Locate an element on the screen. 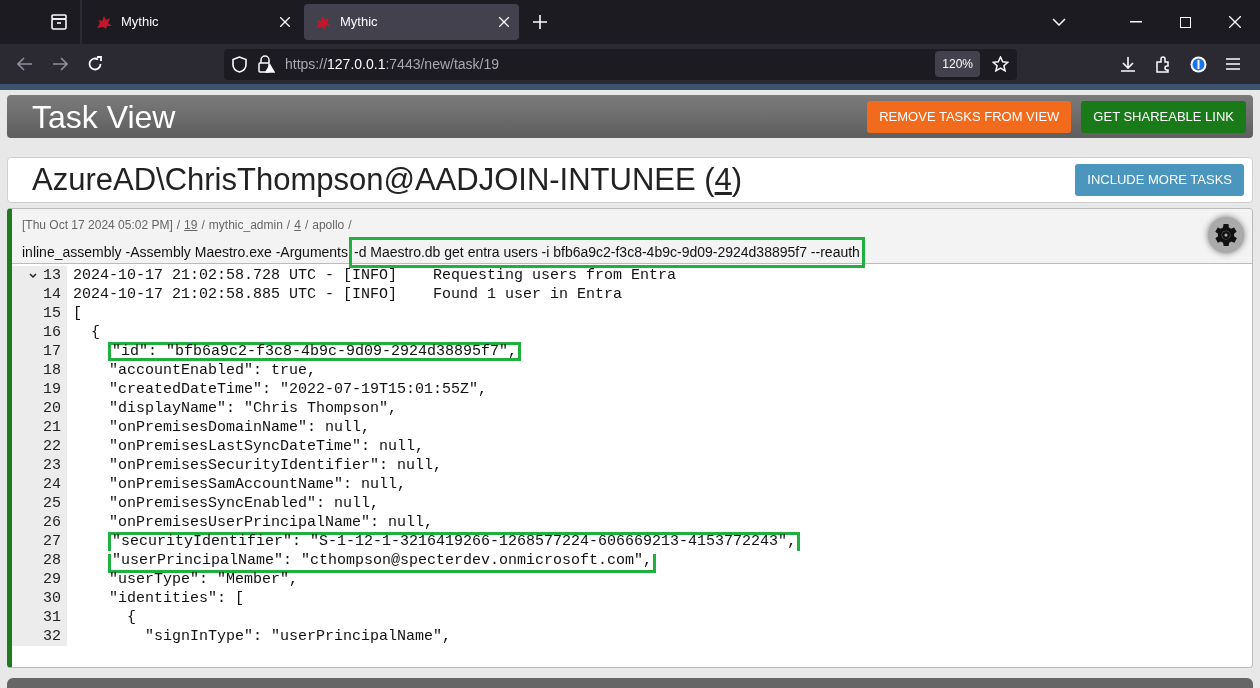  line-number: 13 is located at coordinates (52, 275).